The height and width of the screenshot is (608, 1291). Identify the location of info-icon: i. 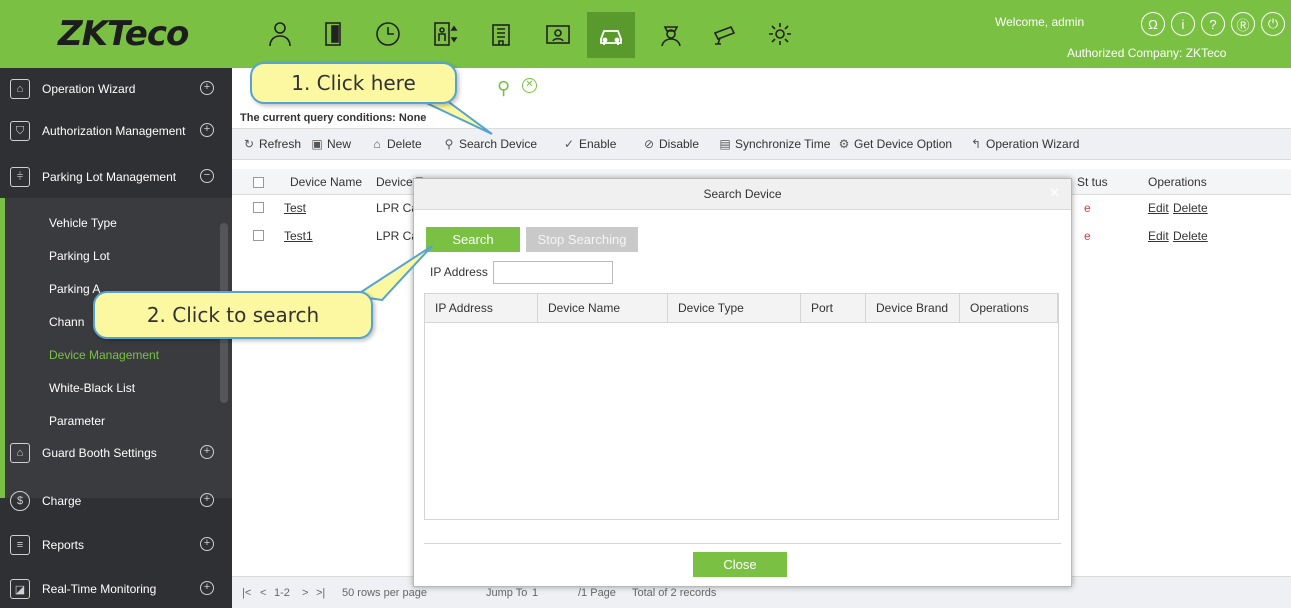
(1183, 24).